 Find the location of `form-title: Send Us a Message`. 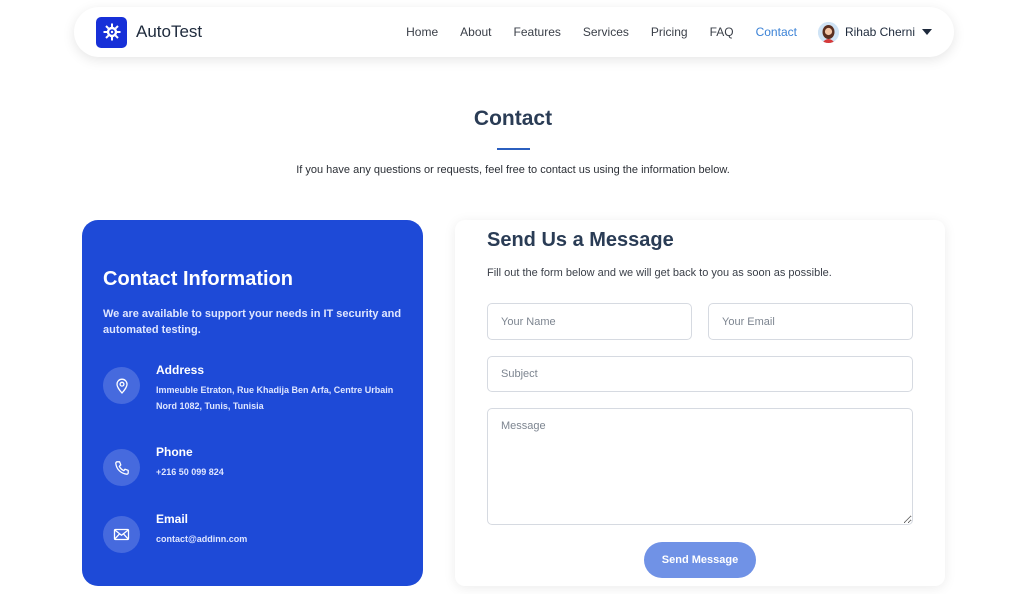

form-title: Send Us a Message is located at coordinates (580, 240).